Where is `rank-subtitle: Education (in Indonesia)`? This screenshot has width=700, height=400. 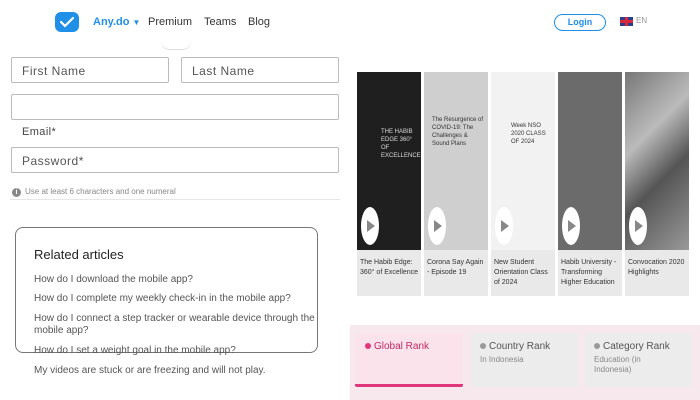
rank-subtitle: Education (in Indonesia) is located at coordinates (617, 364).